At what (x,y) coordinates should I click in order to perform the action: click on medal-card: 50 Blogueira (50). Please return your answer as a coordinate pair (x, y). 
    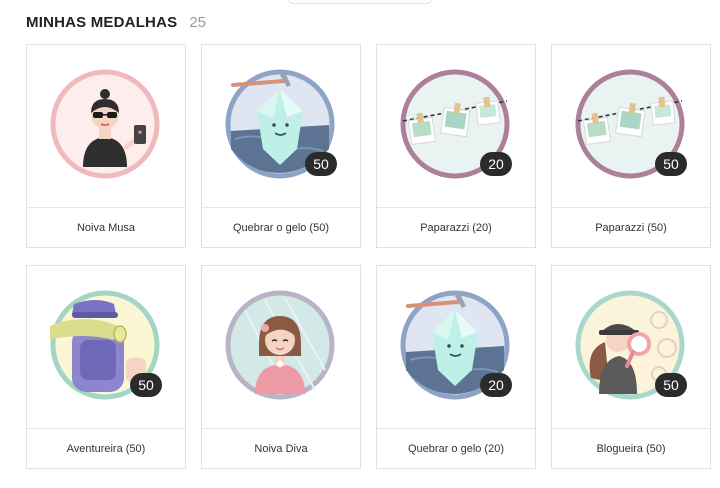
    Looking at the image, I should click on (631, 367).